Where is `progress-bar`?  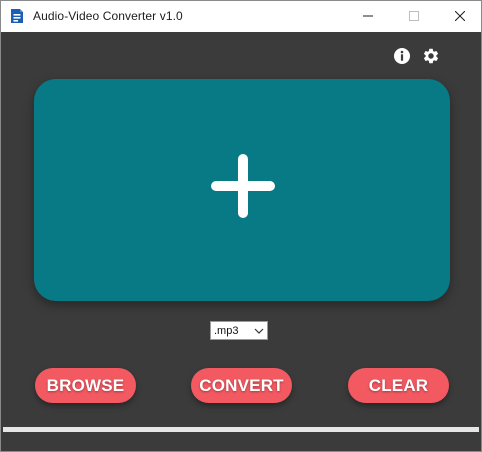
progress-bar is located at coordinates (241, 429).